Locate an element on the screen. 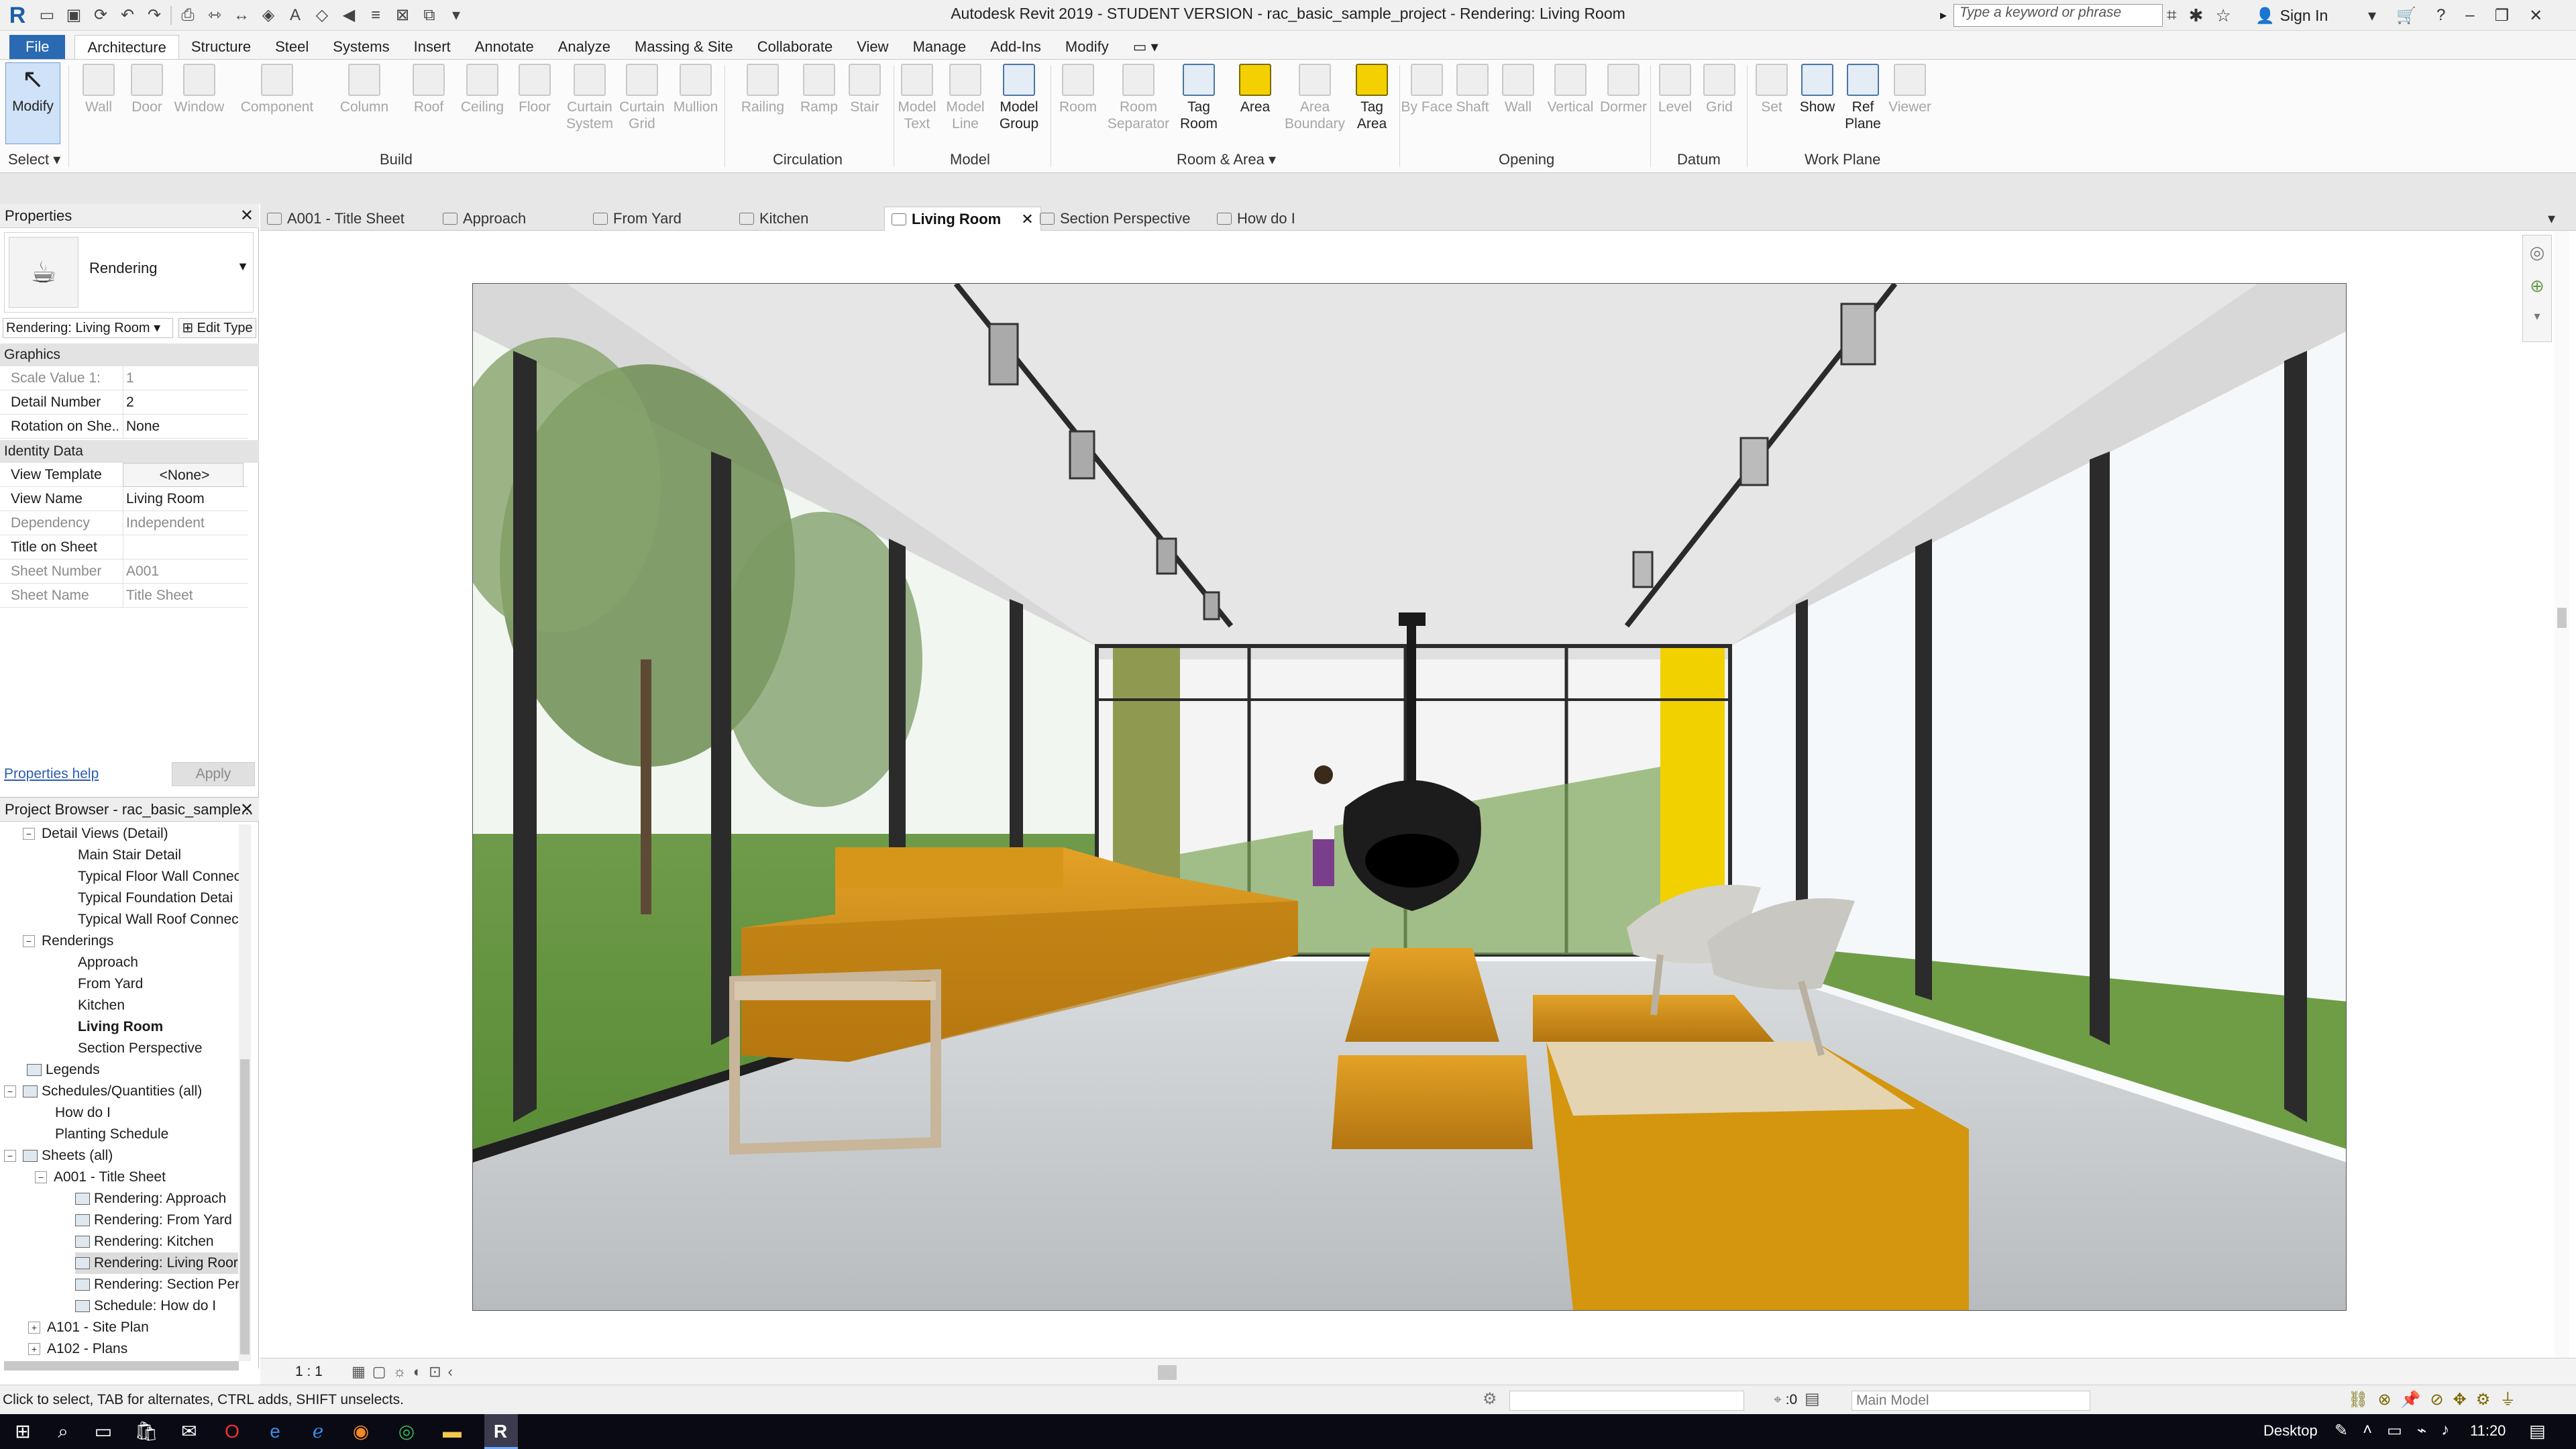 The image size is (2576, 1449). mail-icon: ✉ is located at coordinates (189, 1431).